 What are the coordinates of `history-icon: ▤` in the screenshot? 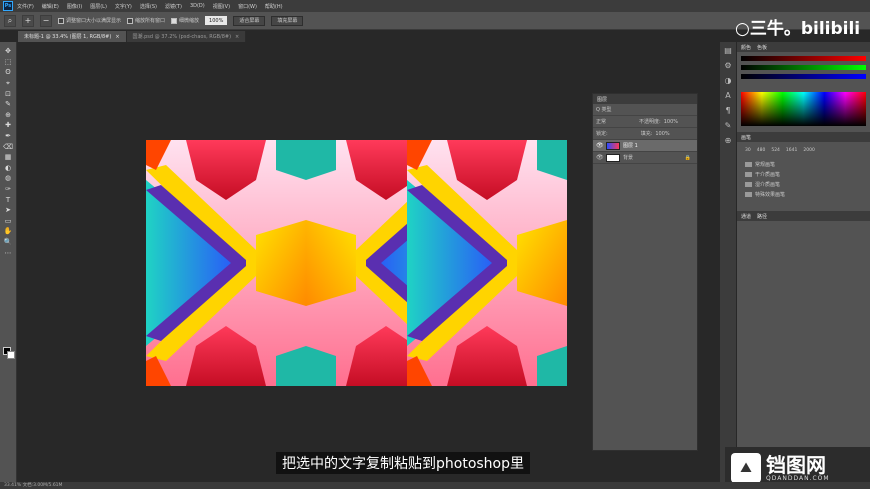 It's located at (728, 50).